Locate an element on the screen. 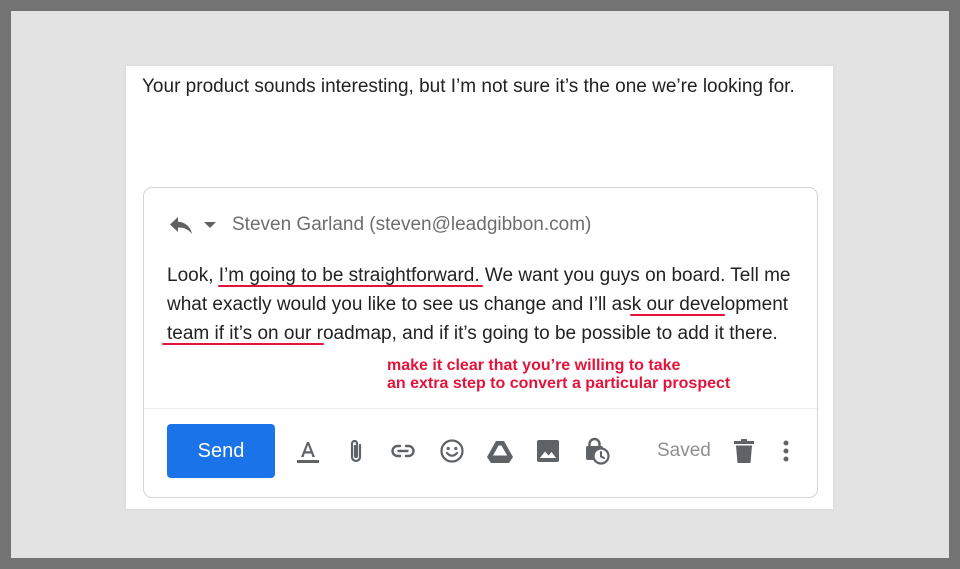  confidential-mode-icon is located at coordinates (596, 451).